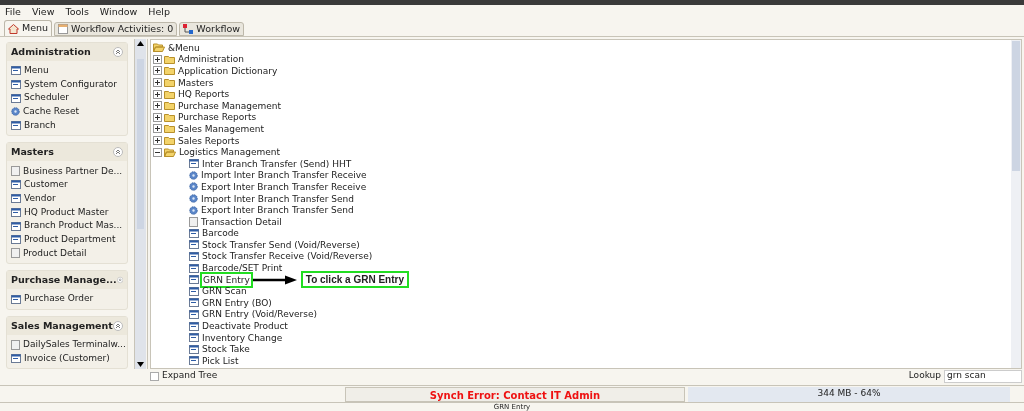 This screenshot has height=411, width=1024. What do you see at coordinates (245, 326) in the screenshot?
I see `tree-item: Deactivate Product` at bounding box center [245, 326].